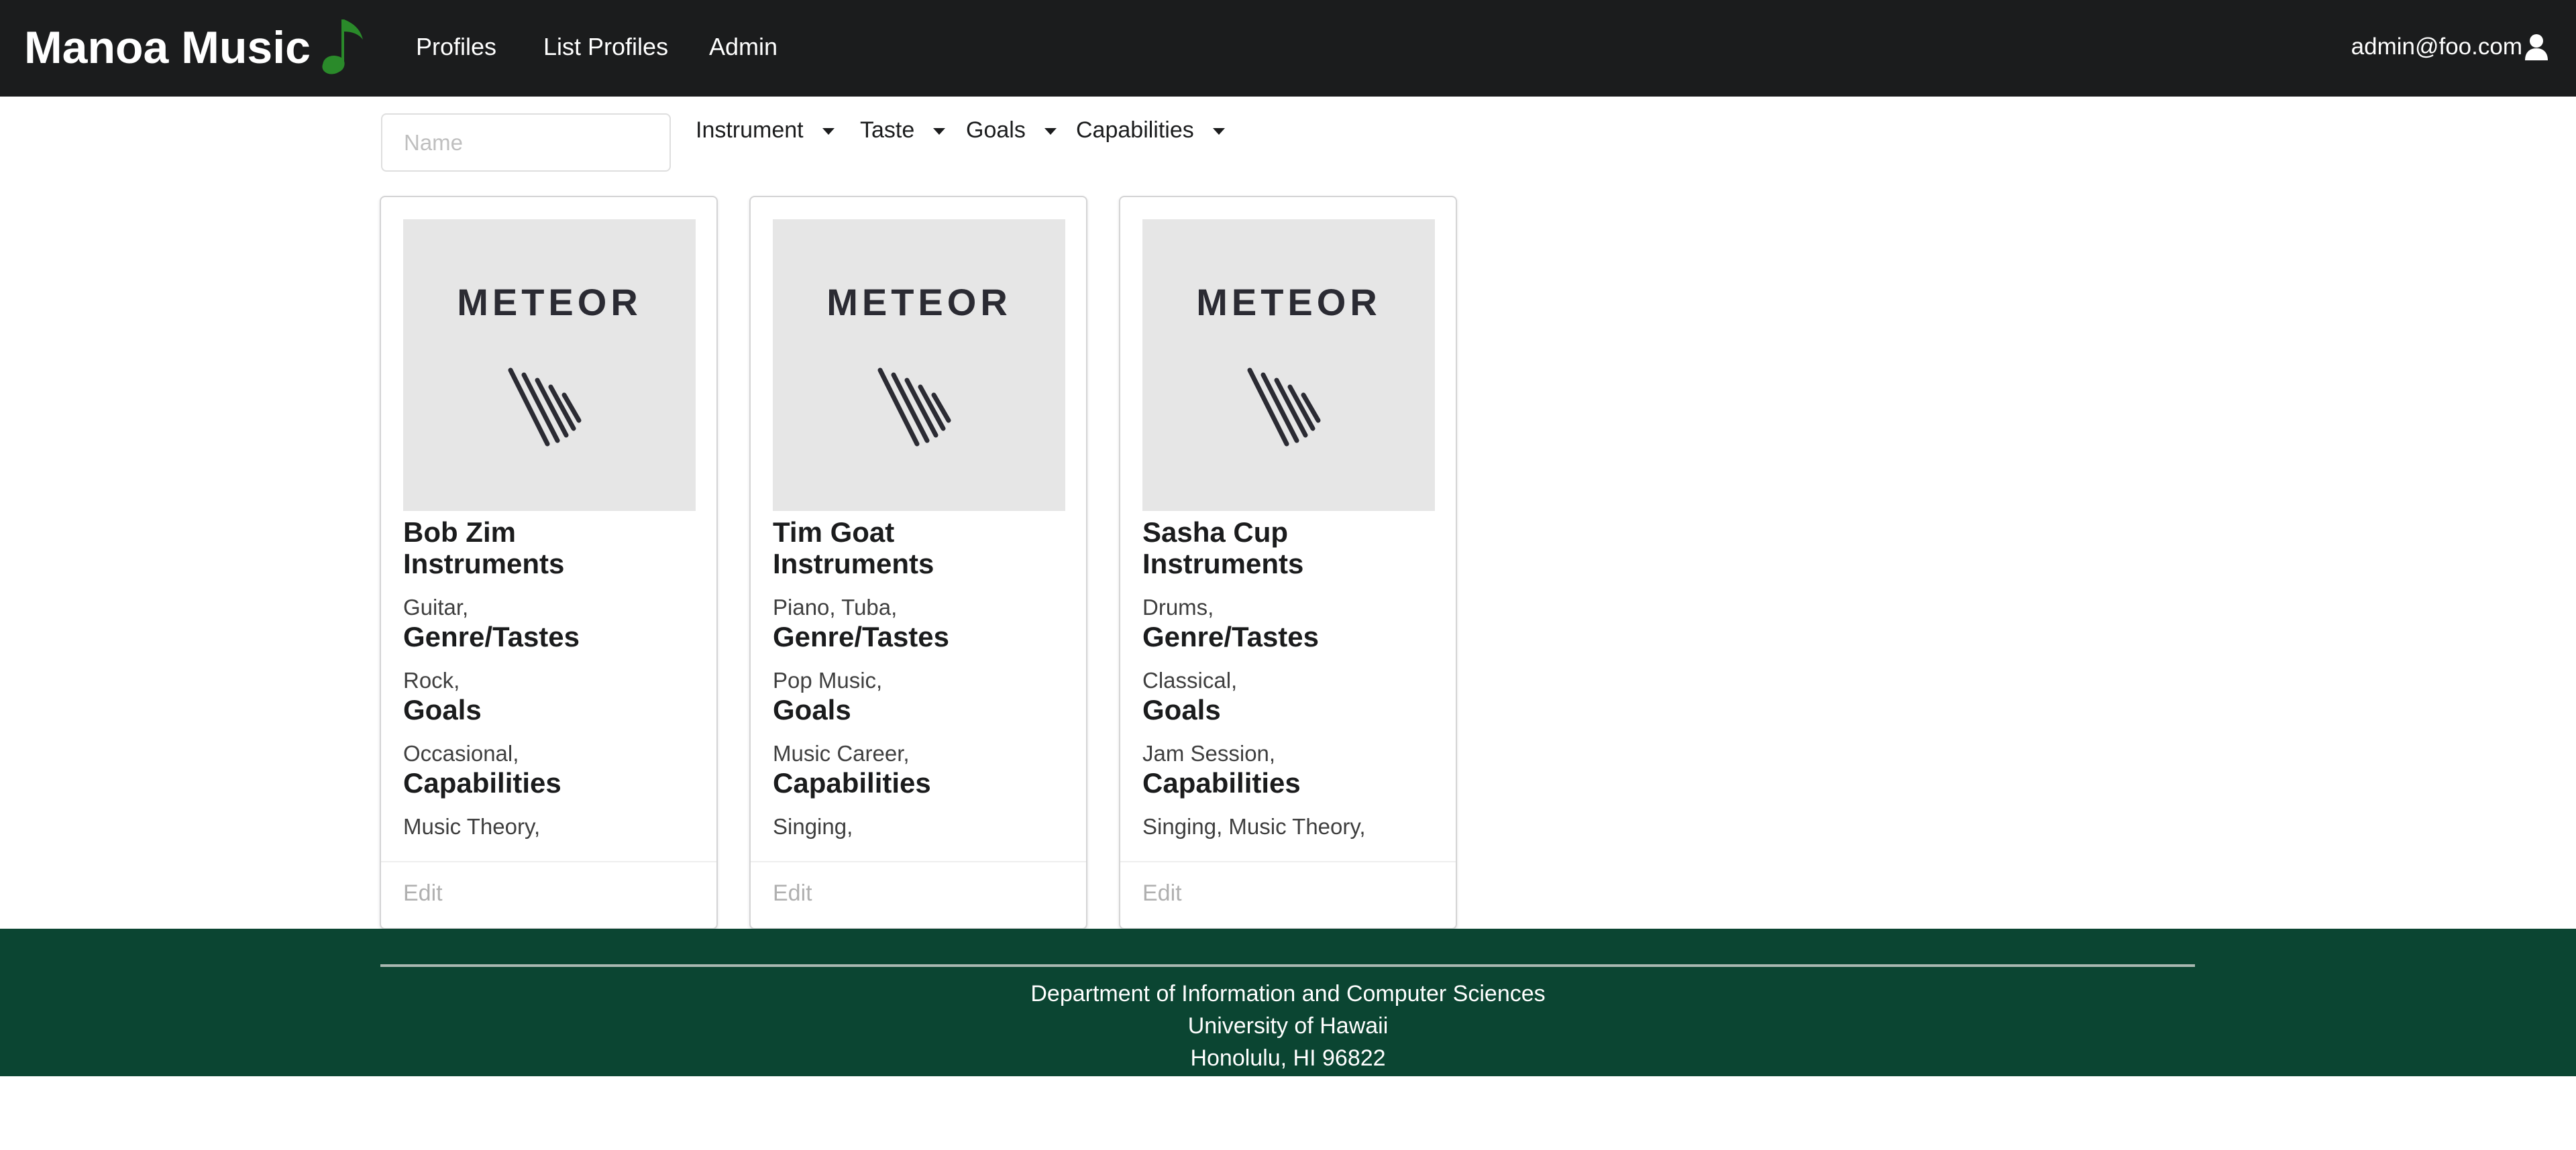 This screenshot has width=2576, height=1150. I want to click on instruments-value: Piano, Tuba,, so click(835, 607).